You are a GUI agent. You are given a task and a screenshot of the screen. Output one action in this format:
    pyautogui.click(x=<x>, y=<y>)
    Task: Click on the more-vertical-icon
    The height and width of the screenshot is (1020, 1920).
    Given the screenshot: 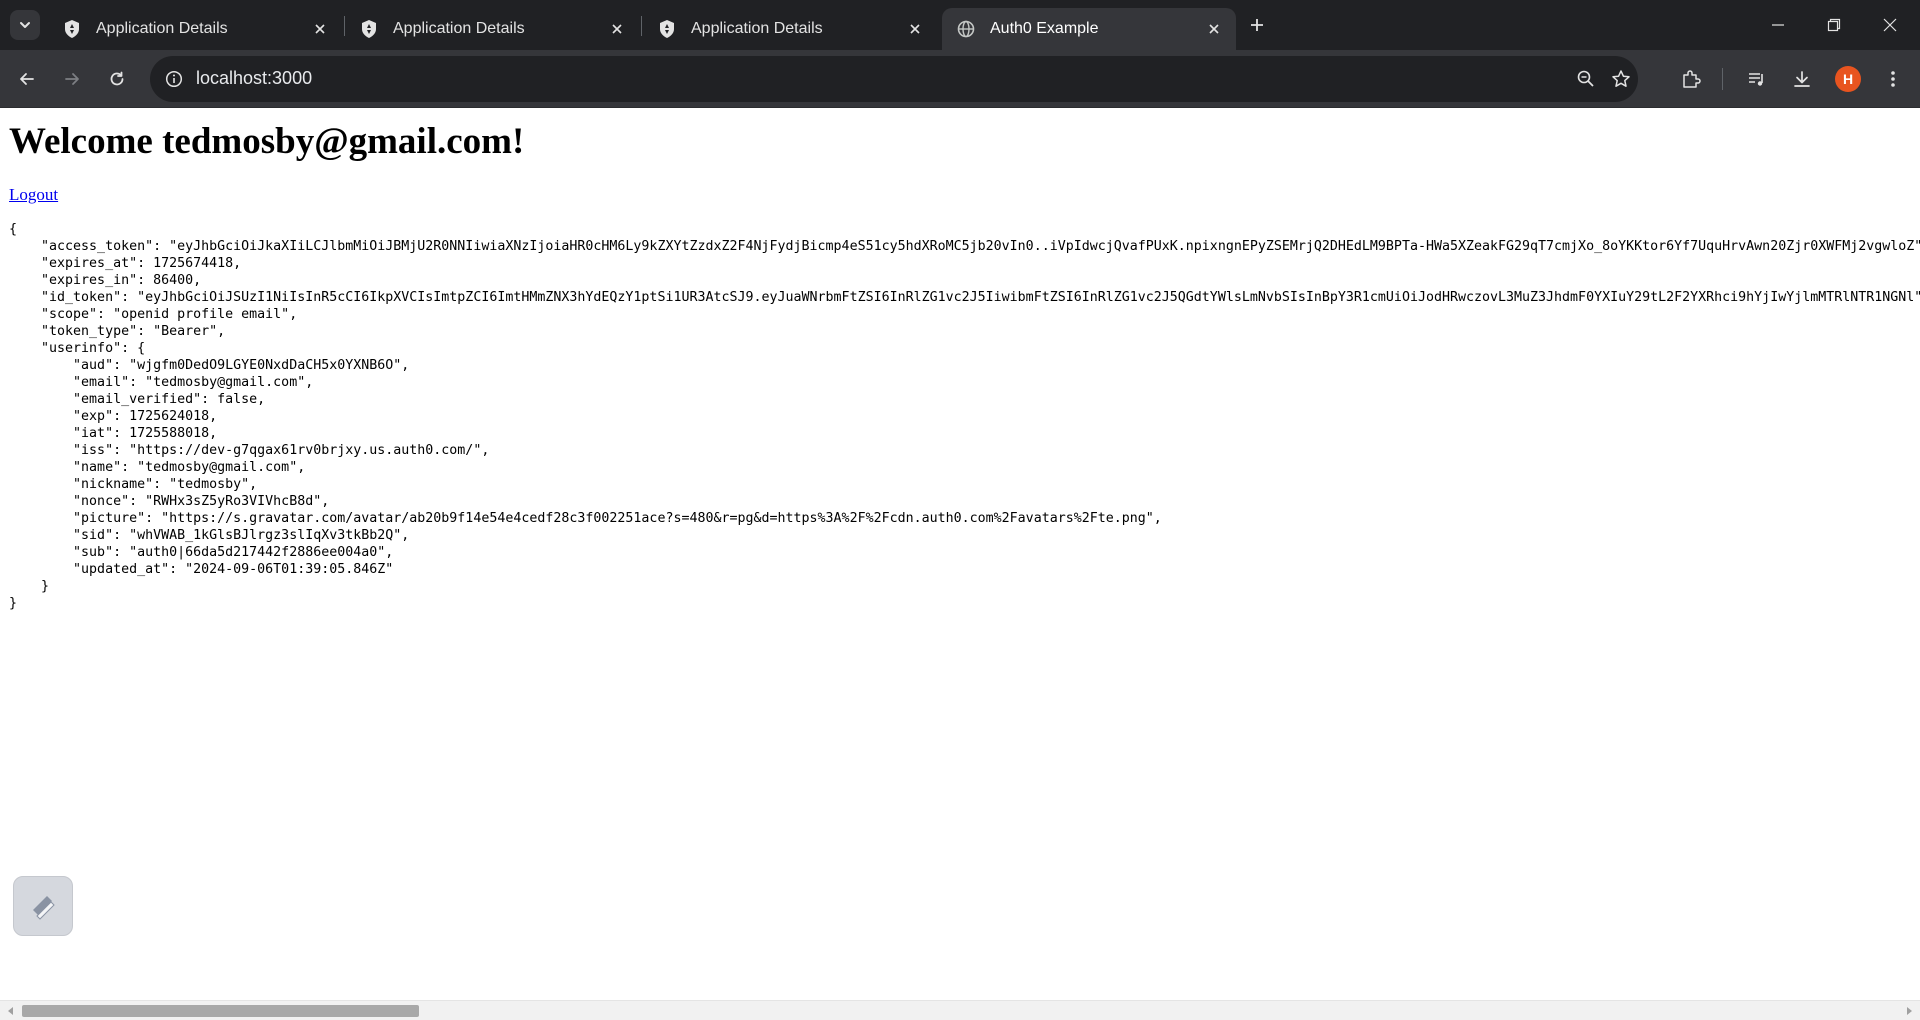 What is the action you would take?
    pyautogui.click(x=1893, y=79)
    